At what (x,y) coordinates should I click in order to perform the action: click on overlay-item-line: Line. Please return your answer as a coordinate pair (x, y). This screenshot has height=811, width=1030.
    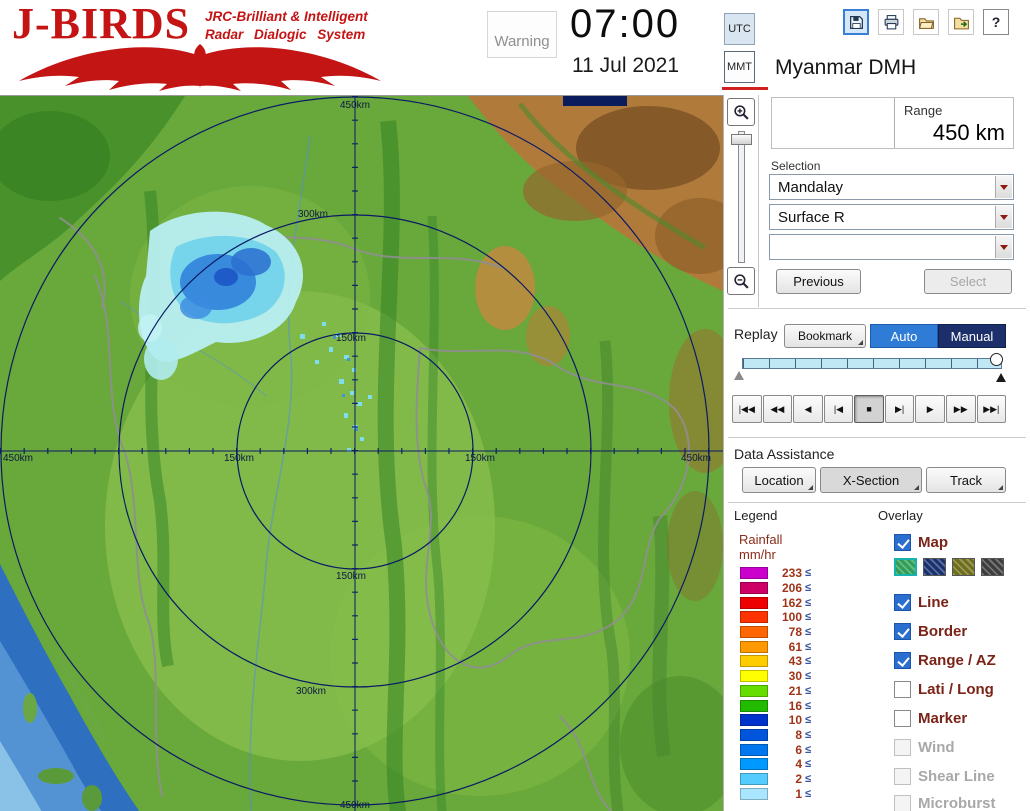
    Looking at the image, I should click on (921, 602).